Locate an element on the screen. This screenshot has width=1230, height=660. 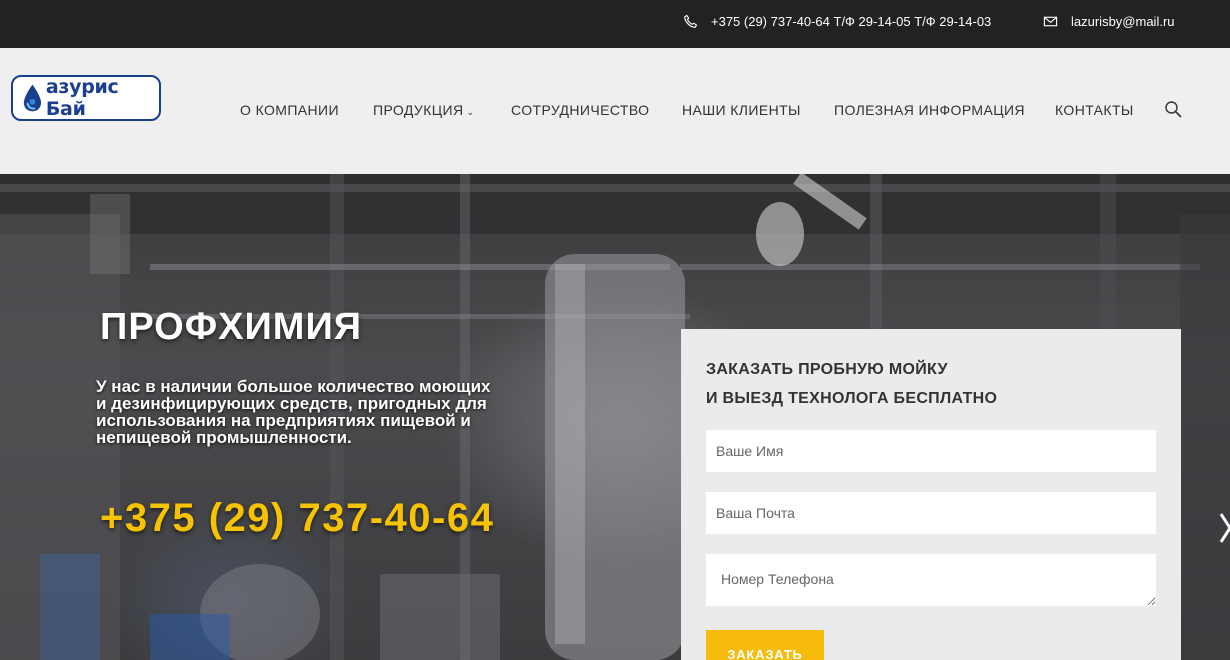
nav-cooperation: СОТРУДНИЧЕСТВО is located at coordinates (580, 110).